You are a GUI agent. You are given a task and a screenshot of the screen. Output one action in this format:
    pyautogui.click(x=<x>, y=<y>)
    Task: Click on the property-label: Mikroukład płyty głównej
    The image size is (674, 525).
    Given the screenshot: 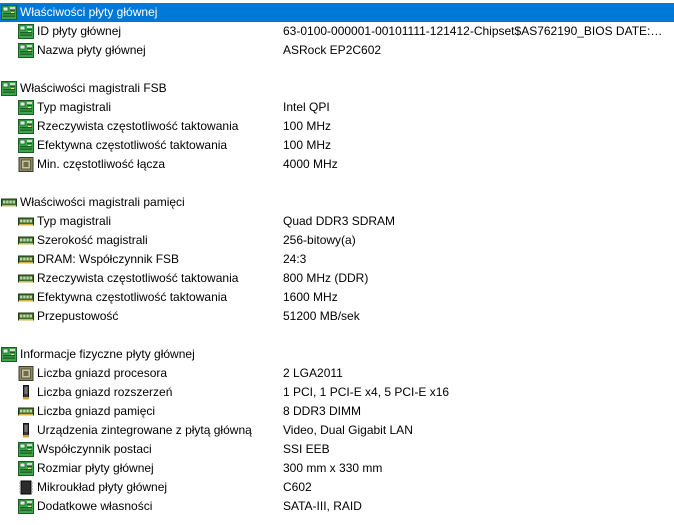 What is the action you would take?
    pyautogui.click(x=102, y=487)
    